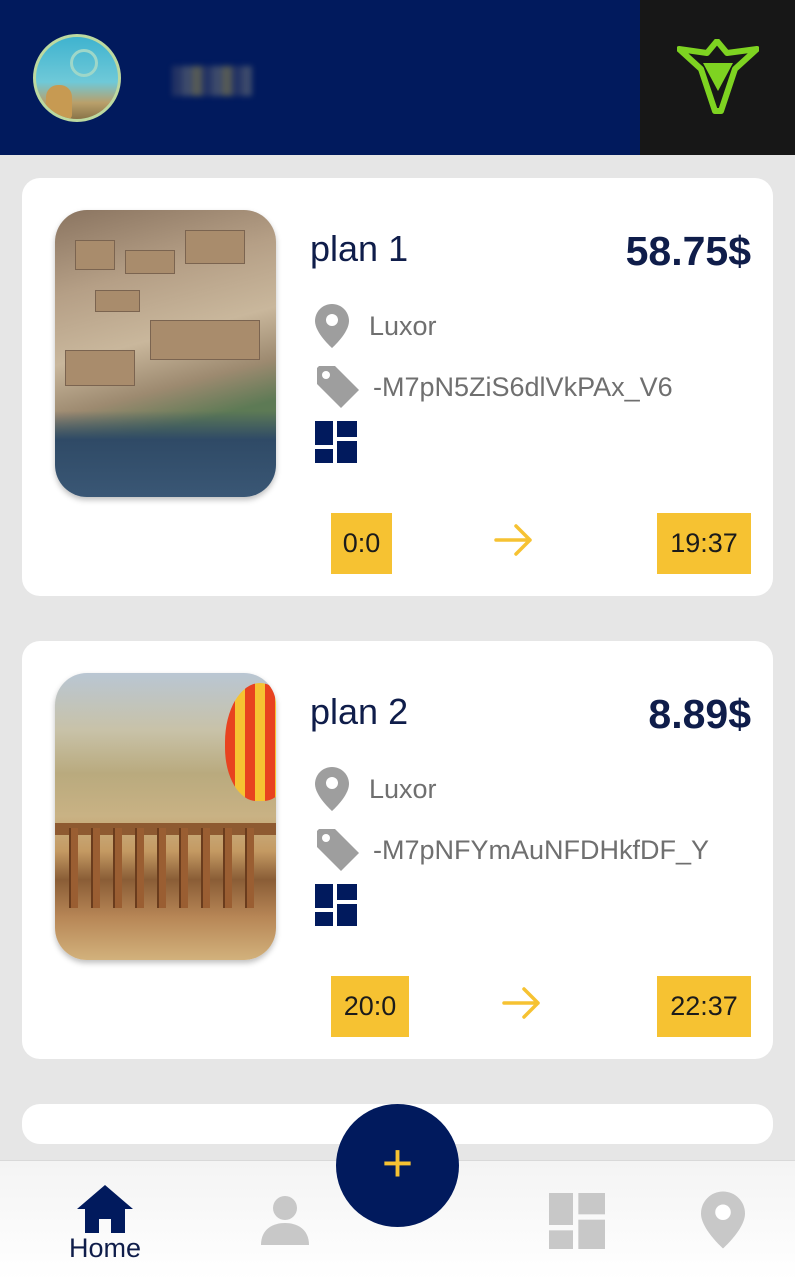 This screenshot has height=1280, width=795. Describe the element at coordinates (165, 353) in the screenshot. I see `plan-image-luxor-city` at that location.